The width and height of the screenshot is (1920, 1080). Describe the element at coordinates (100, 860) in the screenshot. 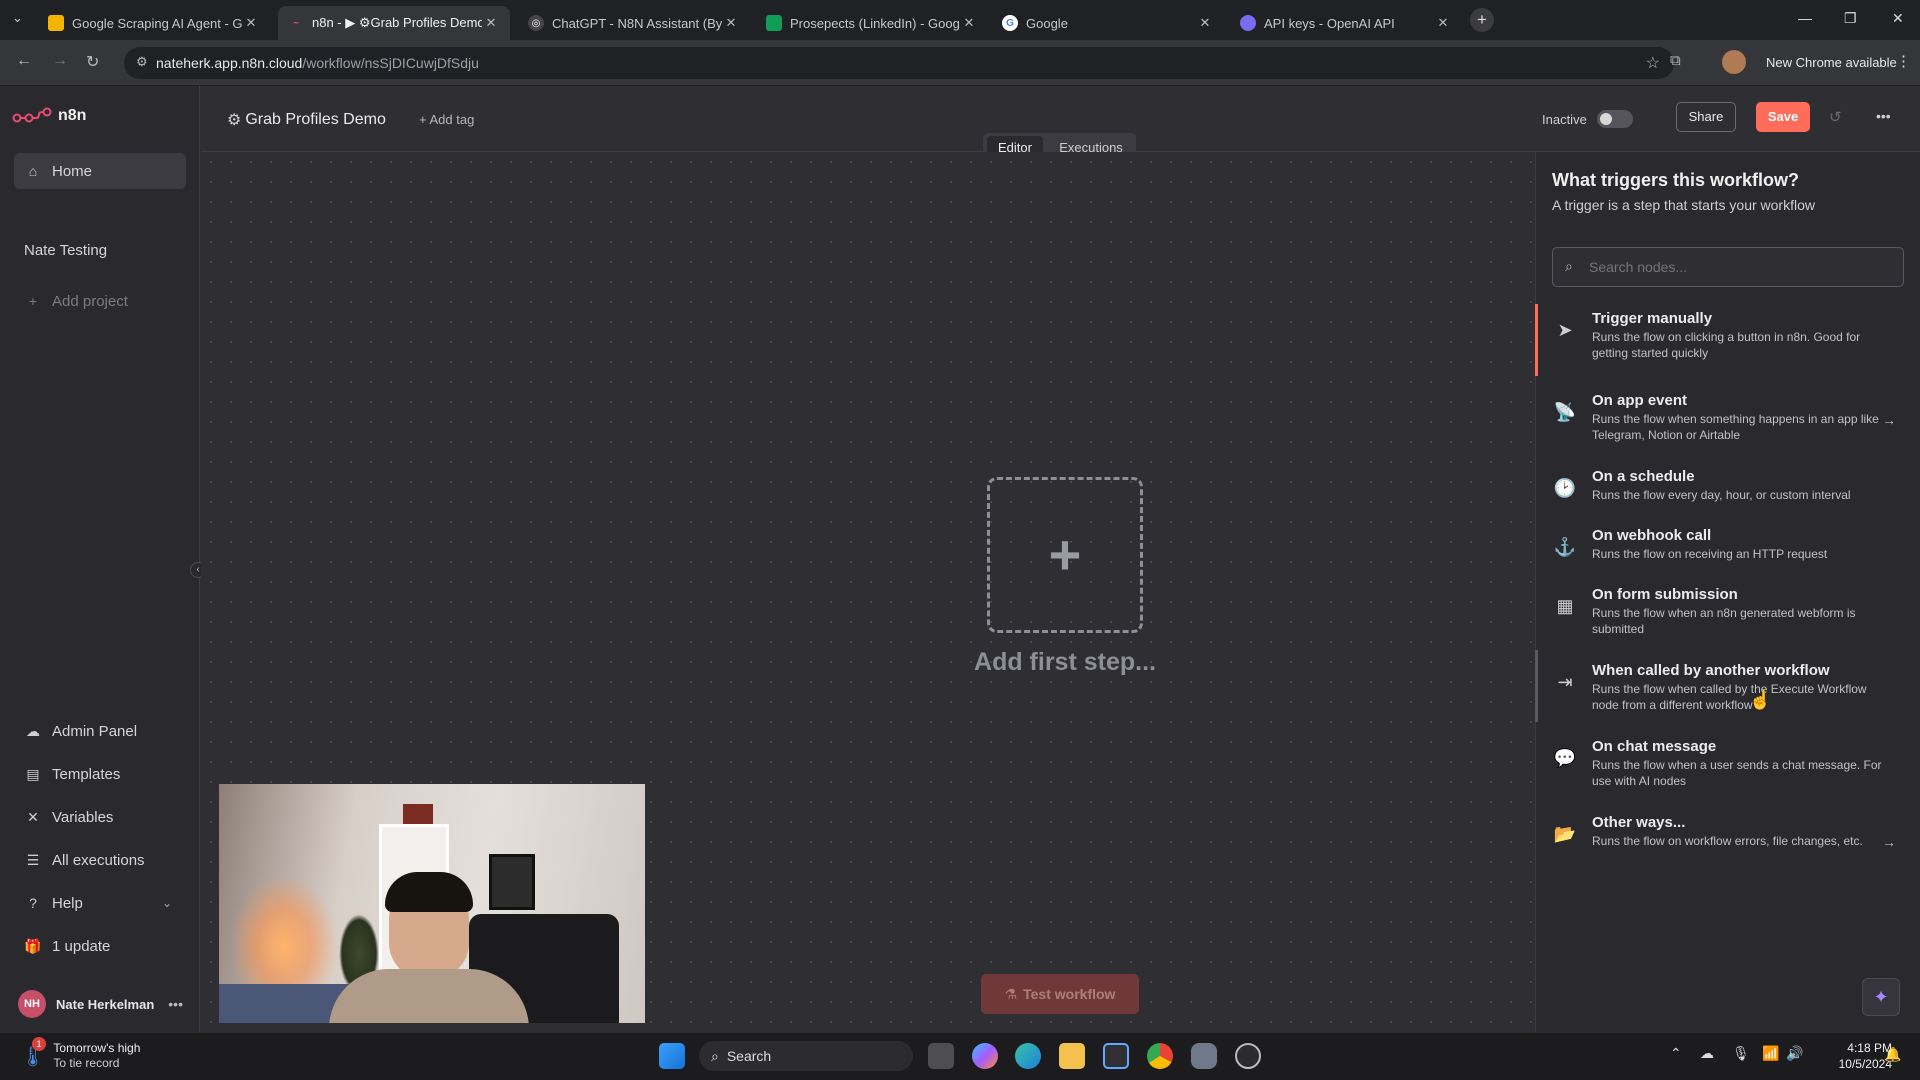

I see `sidebar-item-all-executions: ☰ All executions` at that location.